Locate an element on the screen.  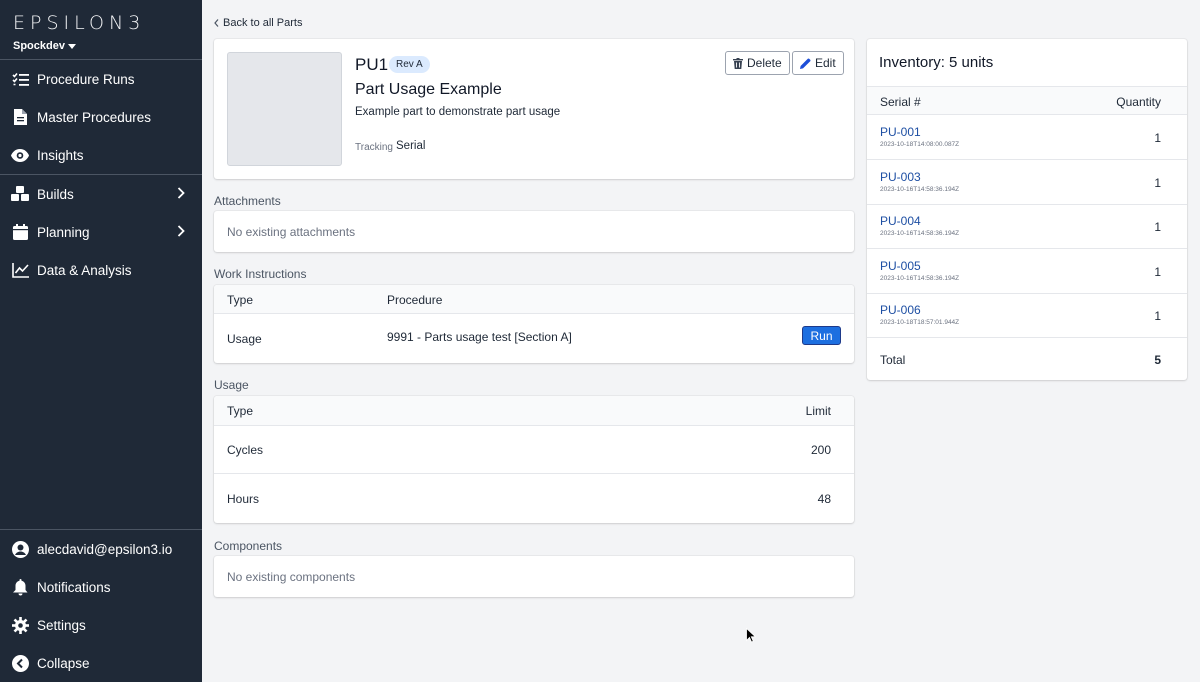
attachments-empty-message: No existing attachments is located at coordinates (291, 232).